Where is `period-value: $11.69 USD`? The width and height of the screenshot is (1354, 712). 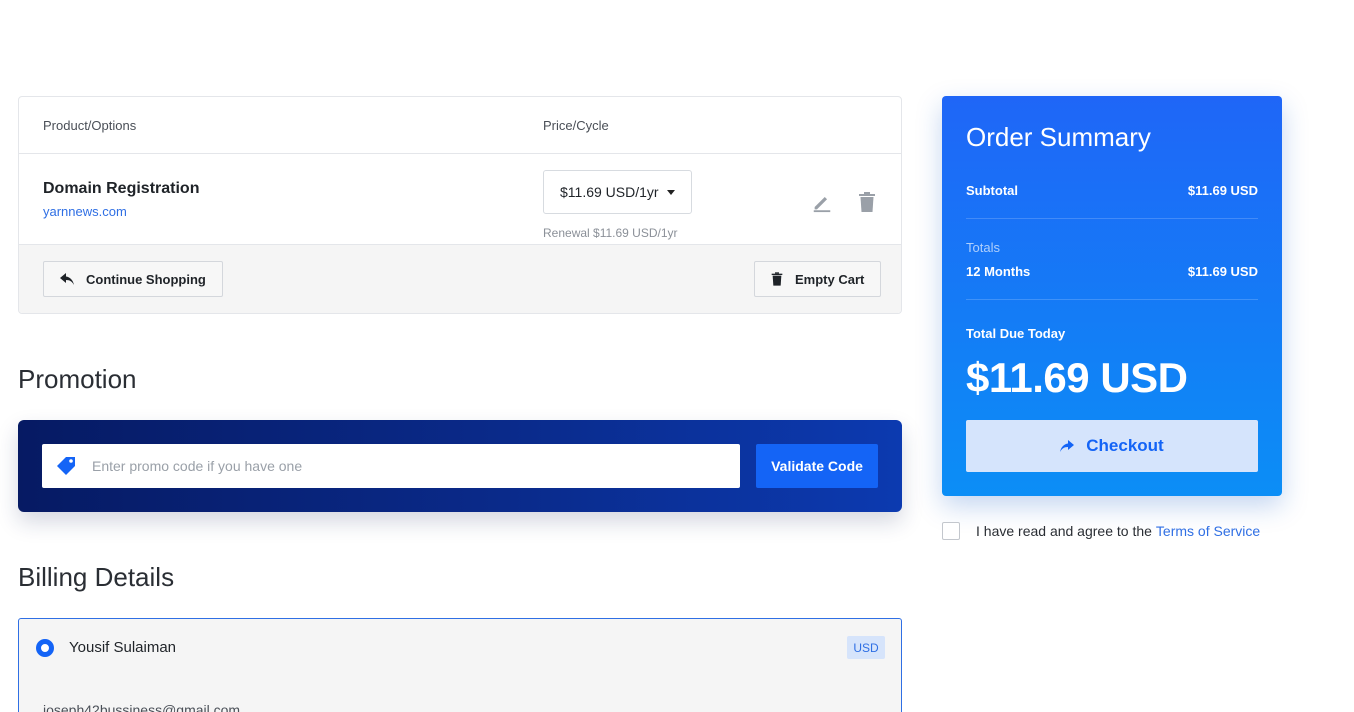
period-value: $11.69 USD is located at coordinates (1222, 271).